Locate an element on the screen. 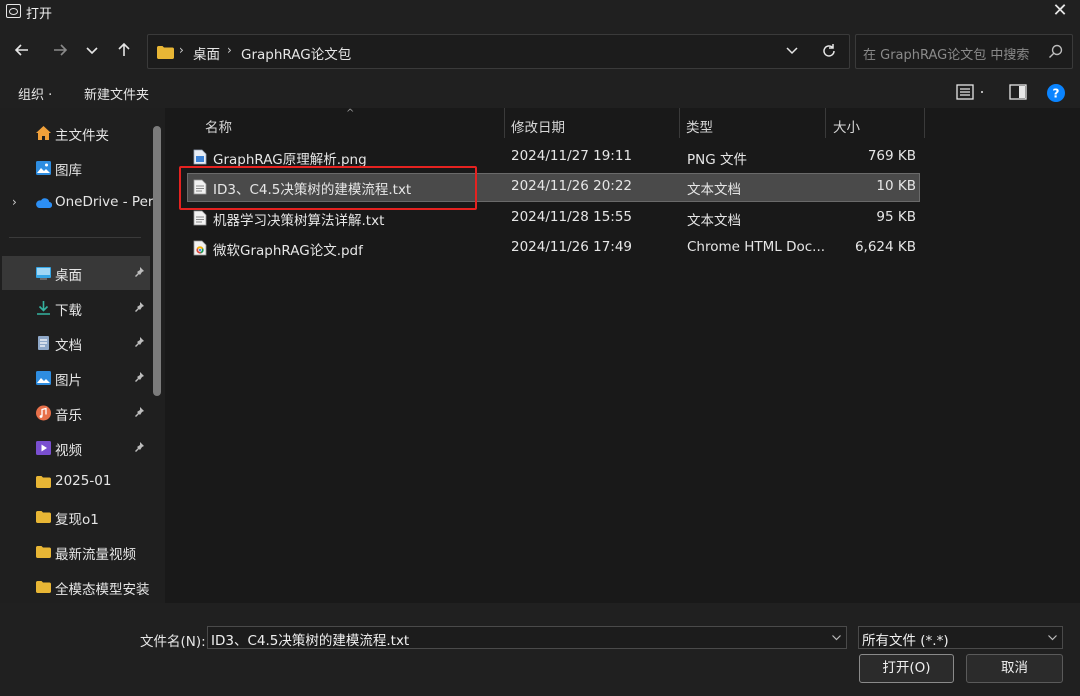  sidebar-item-label: 2025-01 is located at coordinates (83, 481).